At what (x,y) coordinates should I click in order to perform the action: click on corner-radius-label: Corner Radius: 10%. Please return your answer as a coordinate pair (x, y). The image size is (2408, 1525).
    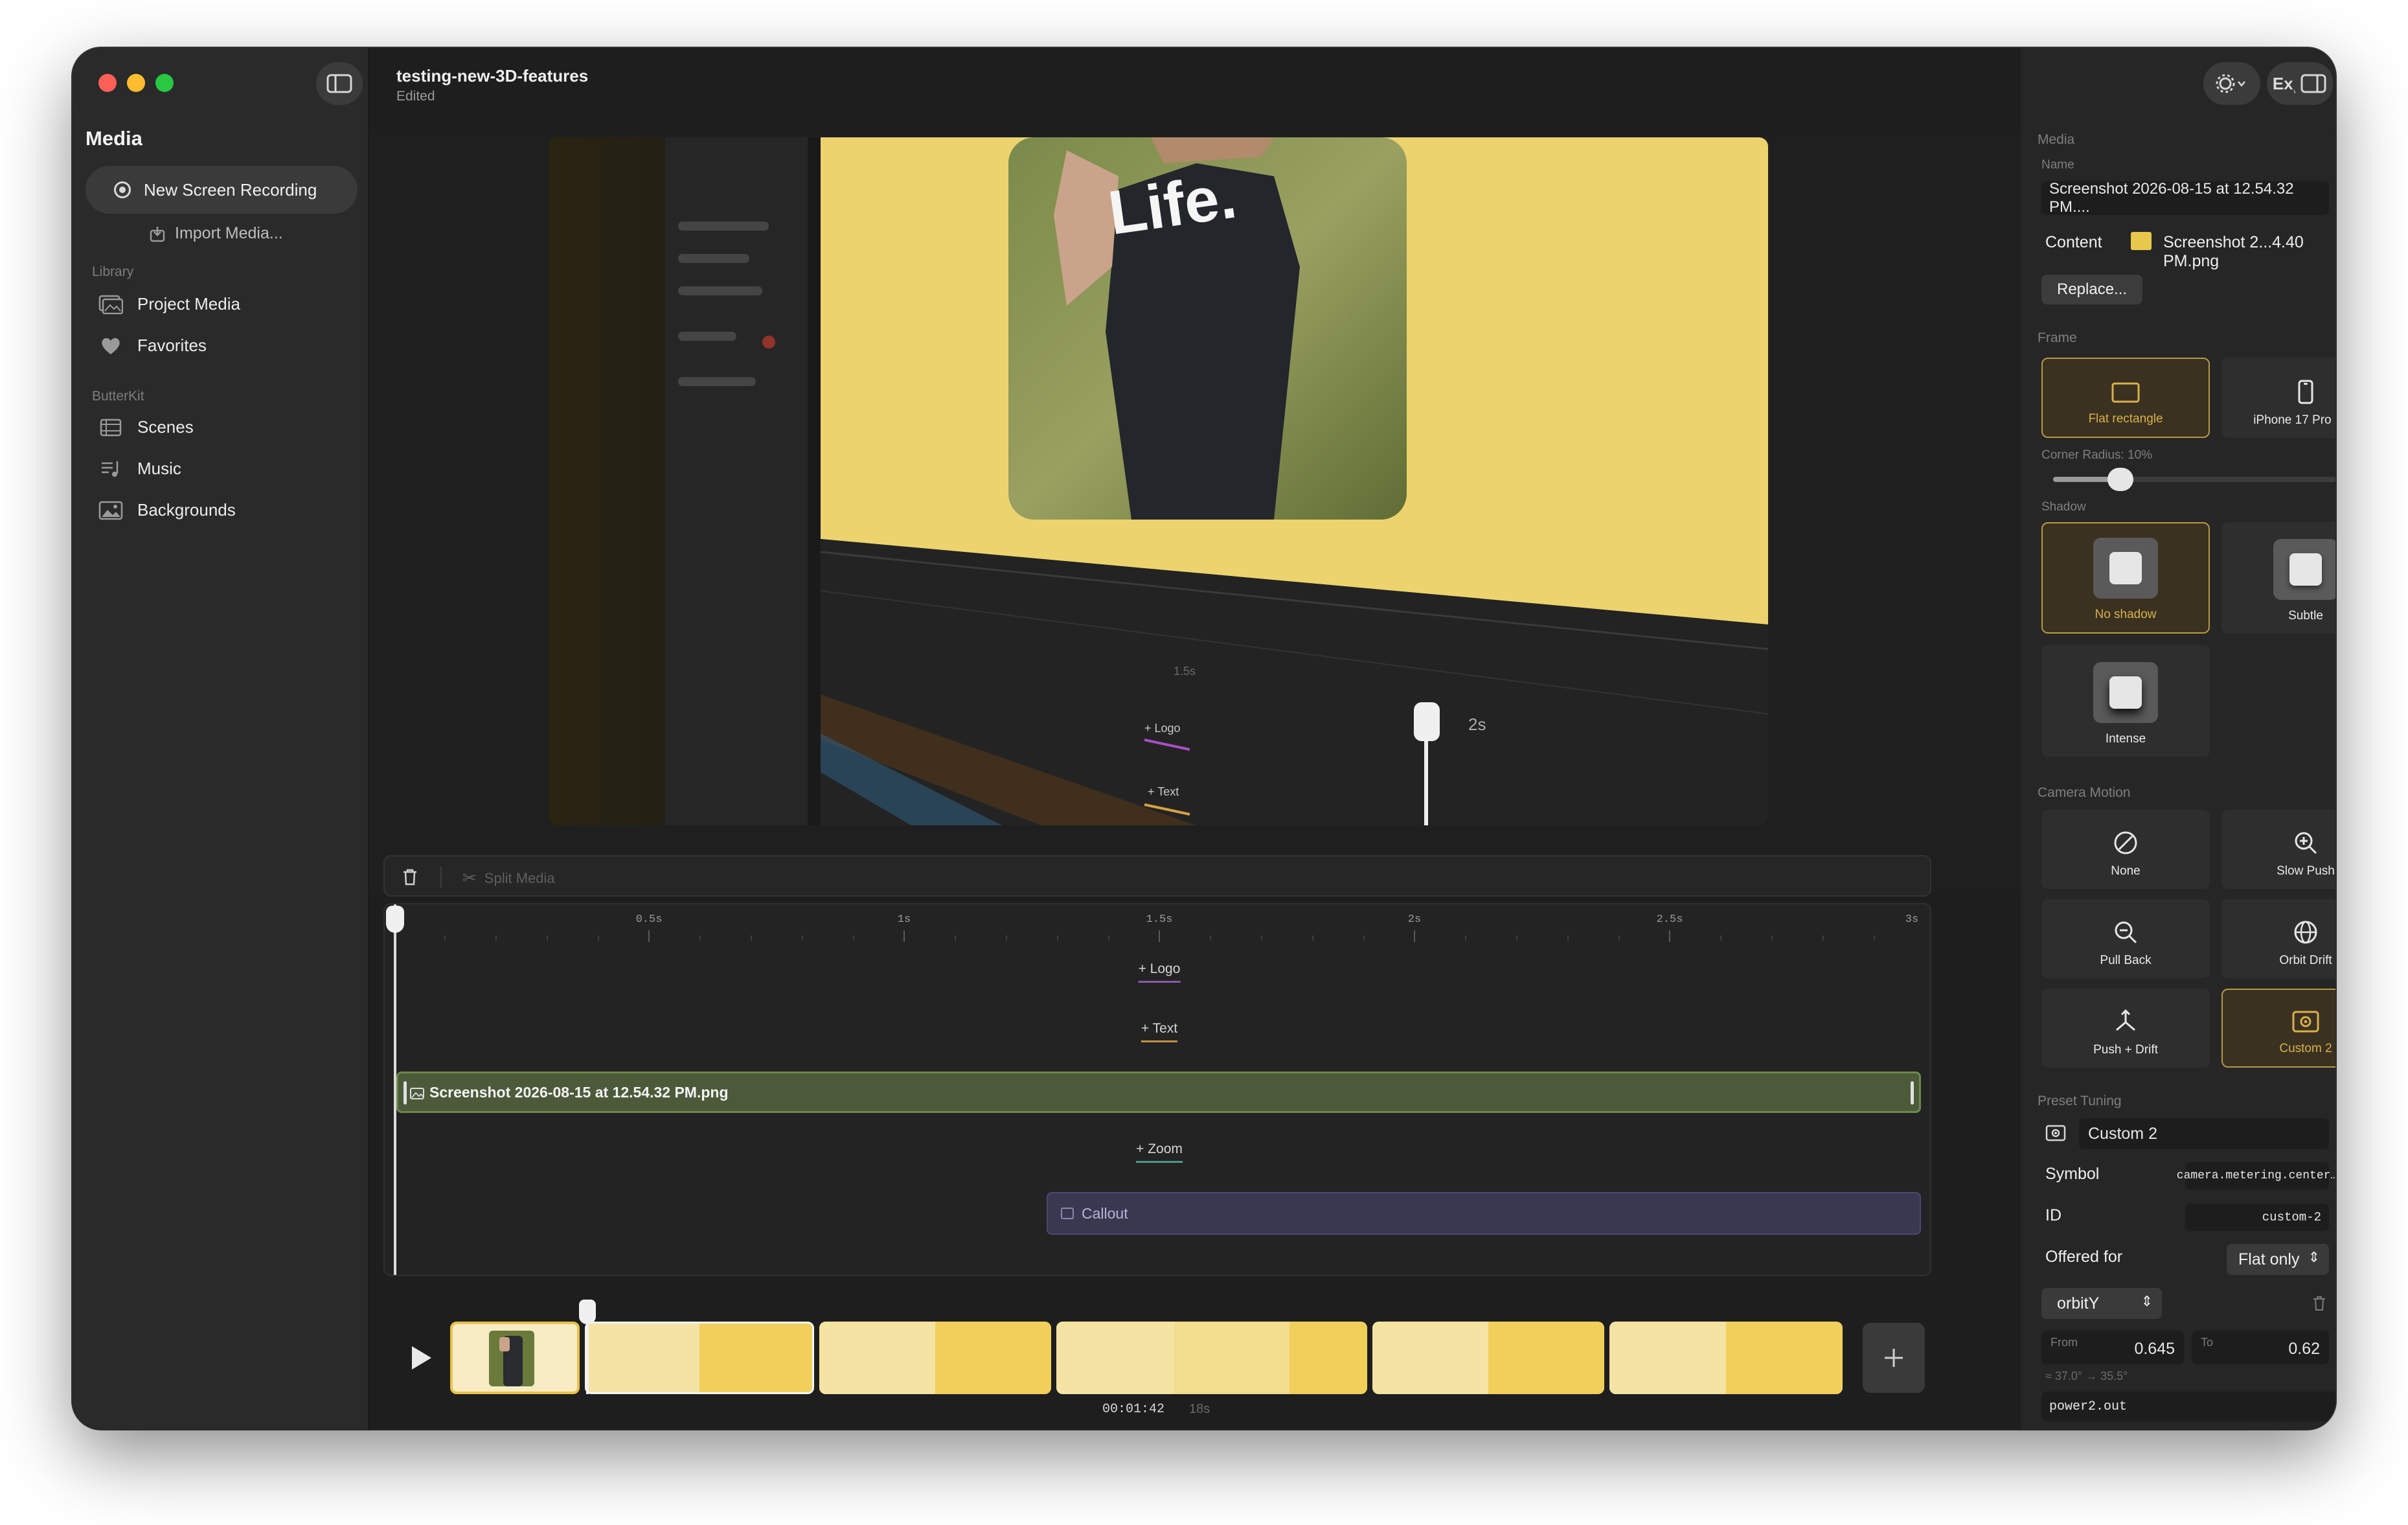
    Looking at the image, I should click on (2097, 455).